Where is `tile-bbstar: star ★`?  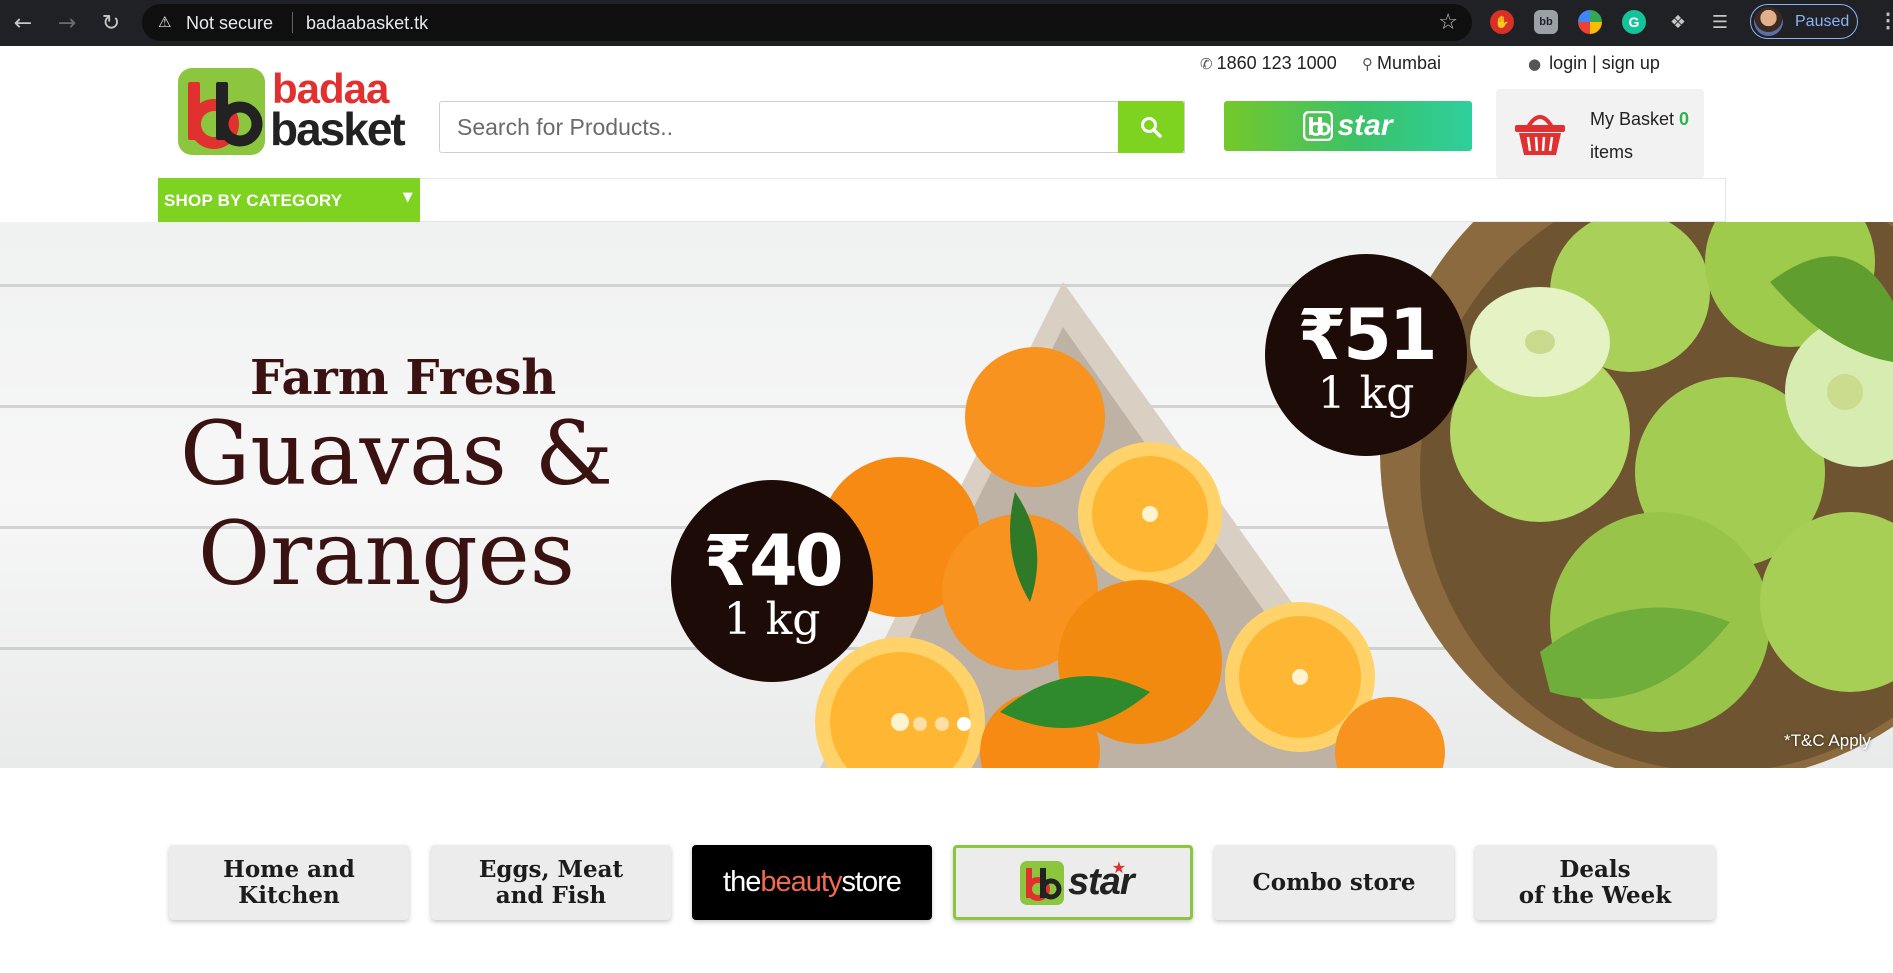 tile-bbstar: star ★ is located at coordinates (1073, 882).